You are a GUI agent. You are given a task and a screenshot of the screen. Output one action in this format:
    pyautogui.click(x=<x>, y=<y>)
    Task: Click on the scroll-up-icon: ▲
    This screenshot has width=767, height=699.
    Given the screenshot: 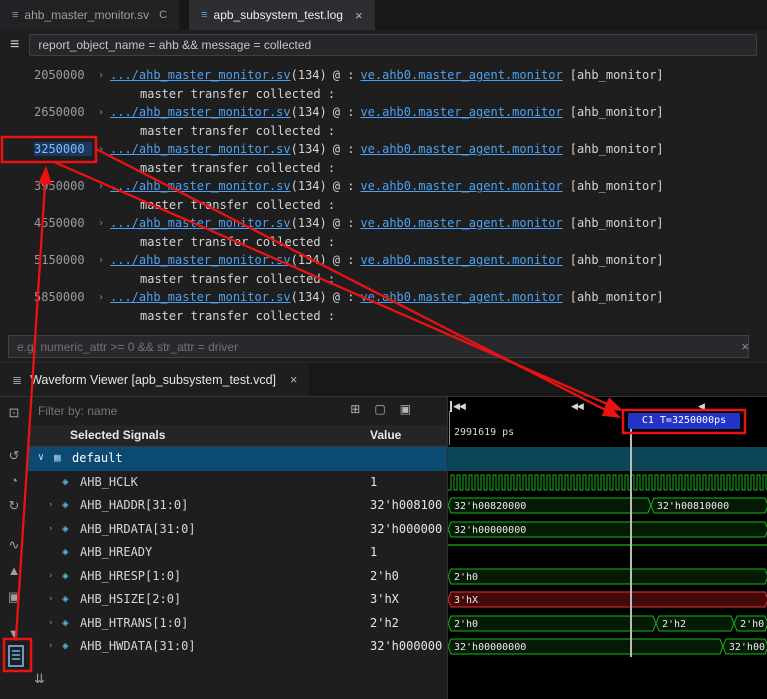 What is the action you would take?
    pyautogui.click(x=14, y=570)
    